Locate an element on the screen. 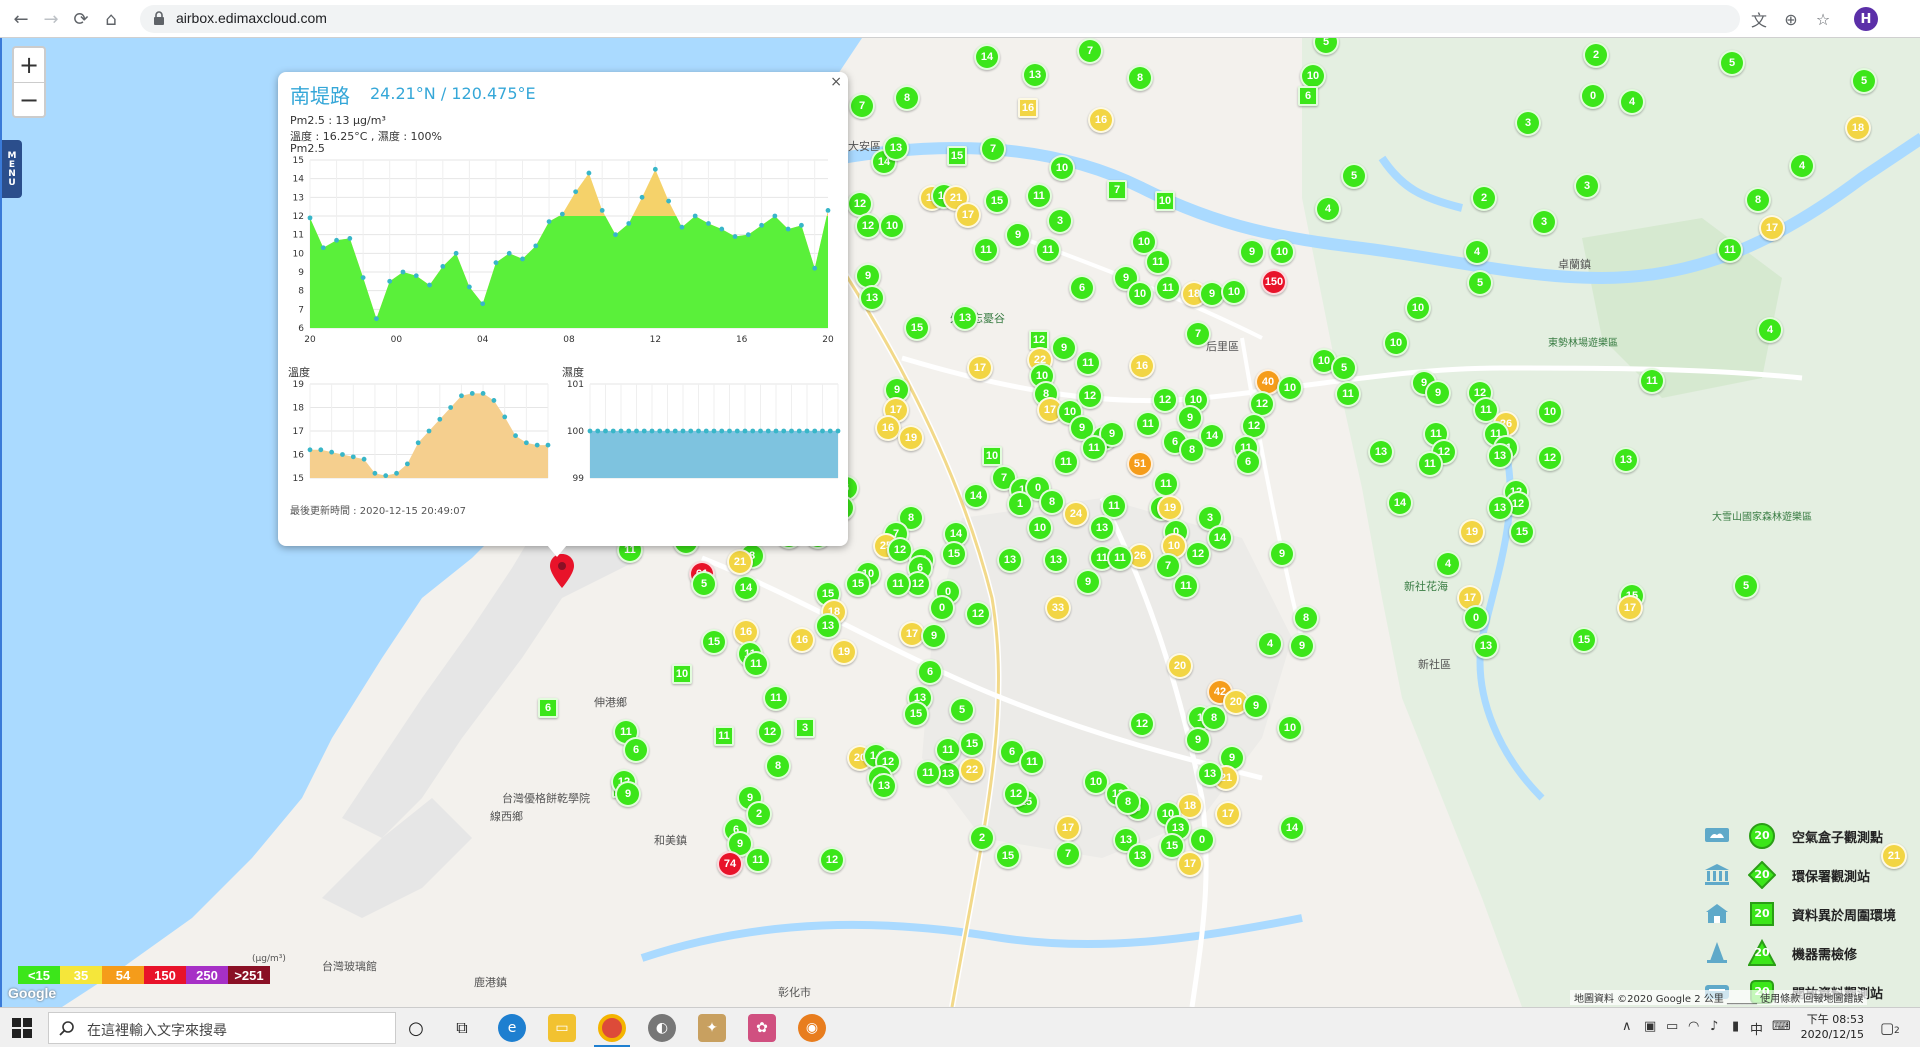  app-icon: ◐ is located at coordinates (662, 1028).